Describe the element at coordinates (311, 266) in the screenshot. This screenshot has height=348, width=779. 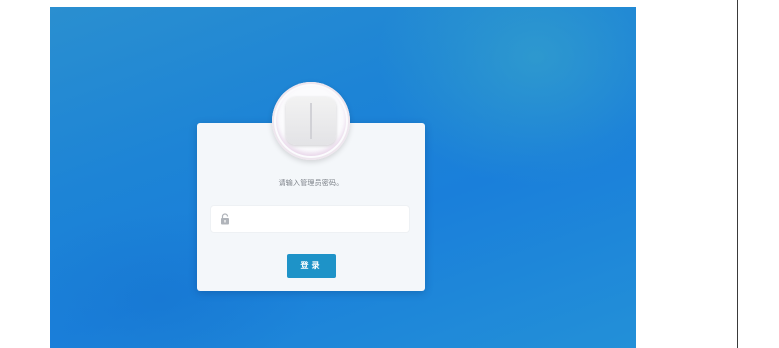
I see `login-button: 登录` at that location.